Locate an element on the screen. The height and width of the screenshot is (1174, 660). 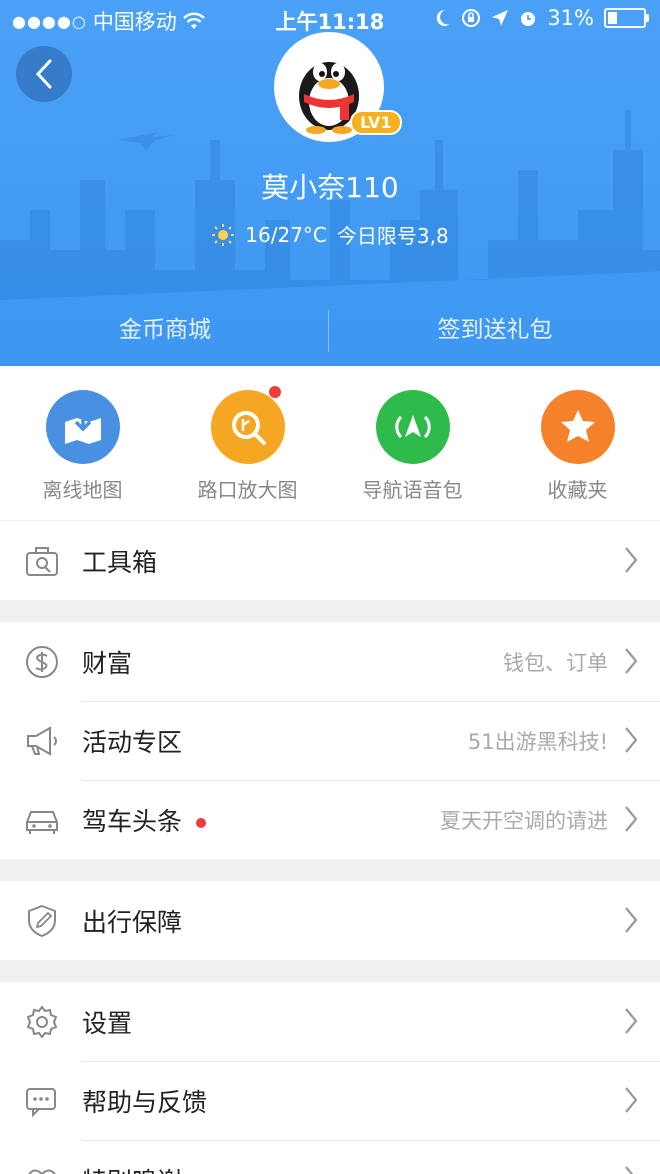
location-arrow-icon is located at coordinates (500, 18).